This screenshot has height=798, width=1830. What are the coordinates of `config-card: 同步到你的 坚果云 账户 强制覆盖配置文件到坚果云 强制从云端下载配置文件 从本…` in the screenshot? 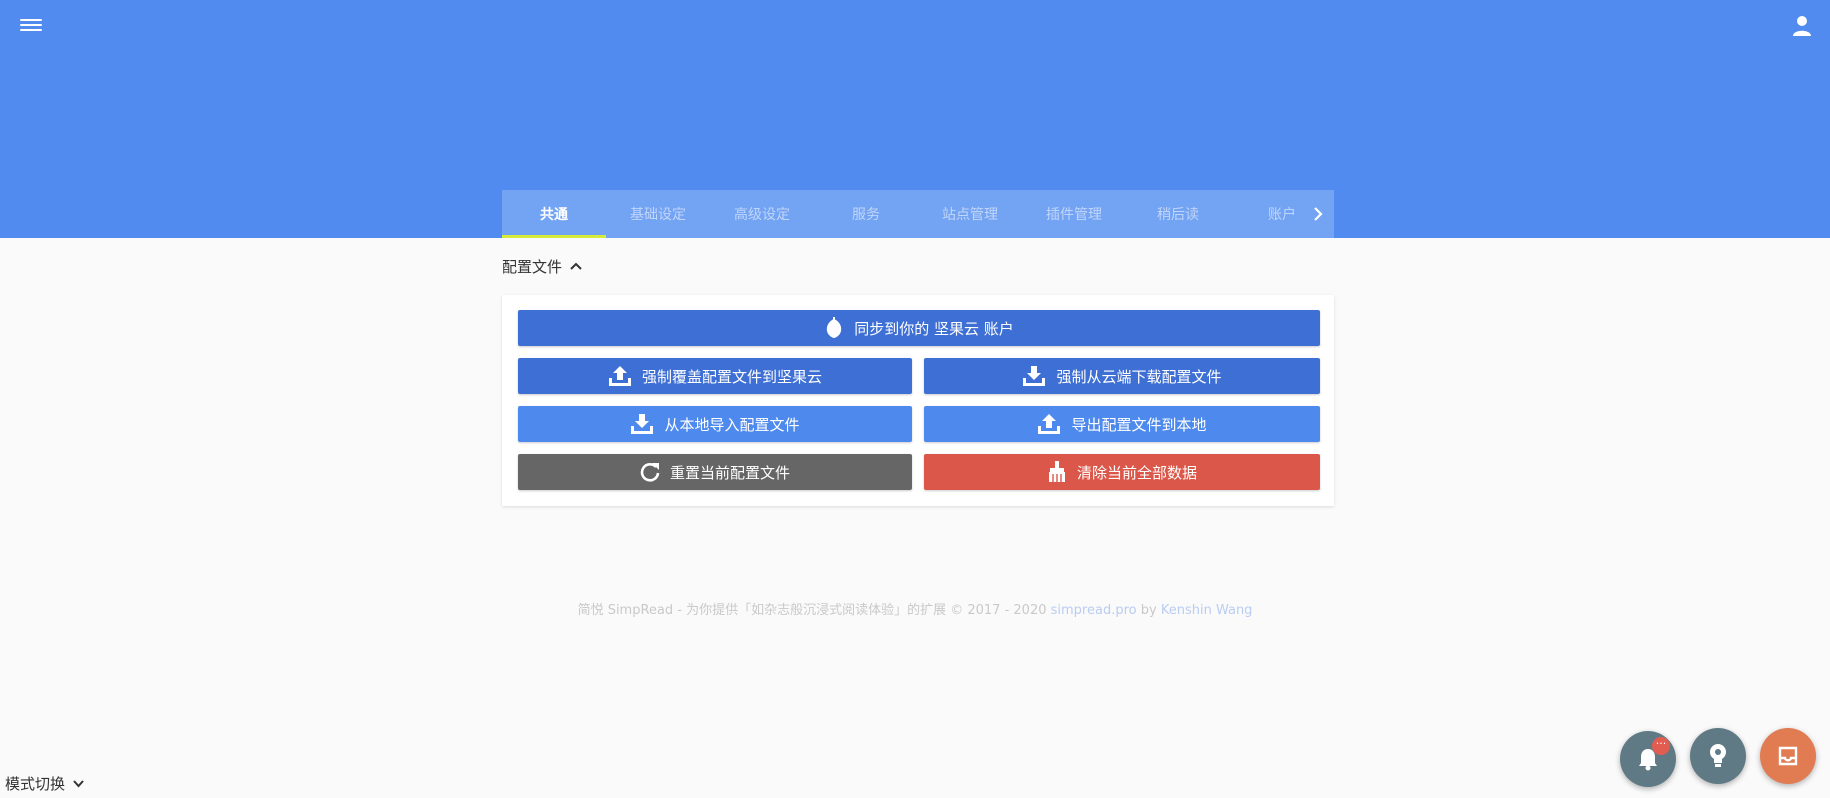 It's located at (918, 400).